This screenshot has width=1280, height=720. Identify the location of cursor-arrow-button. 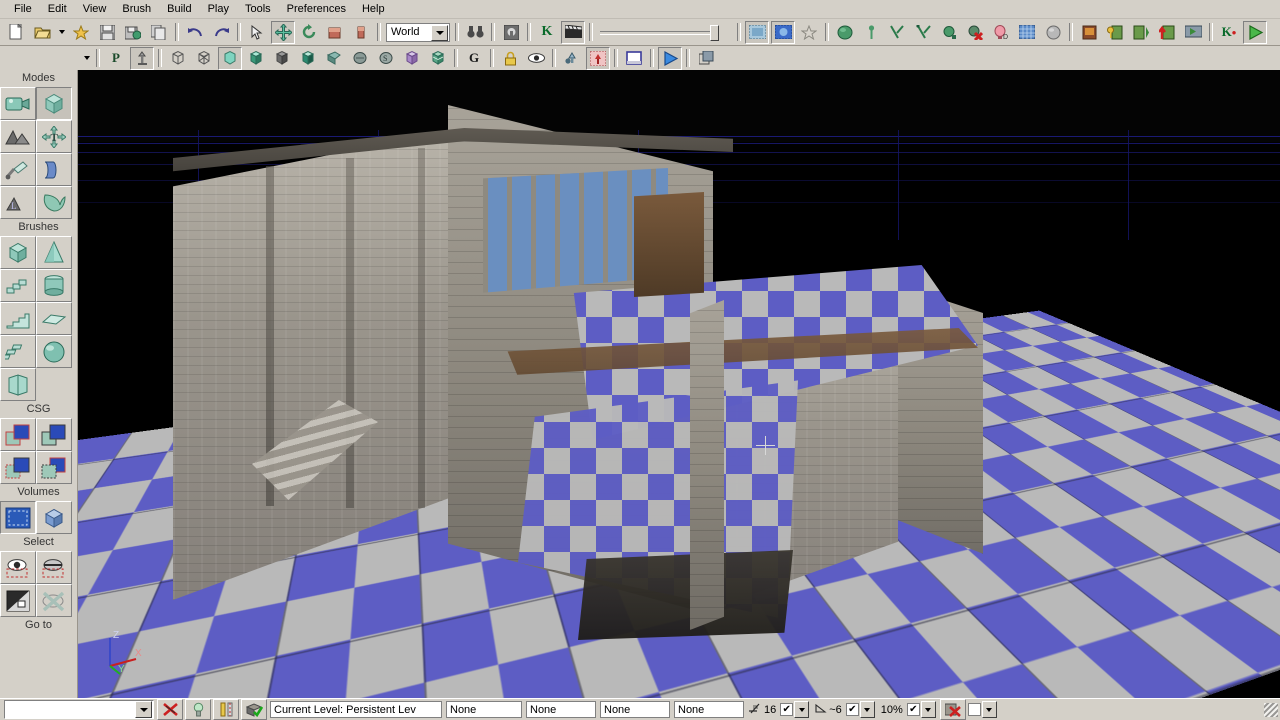
(257, 32).